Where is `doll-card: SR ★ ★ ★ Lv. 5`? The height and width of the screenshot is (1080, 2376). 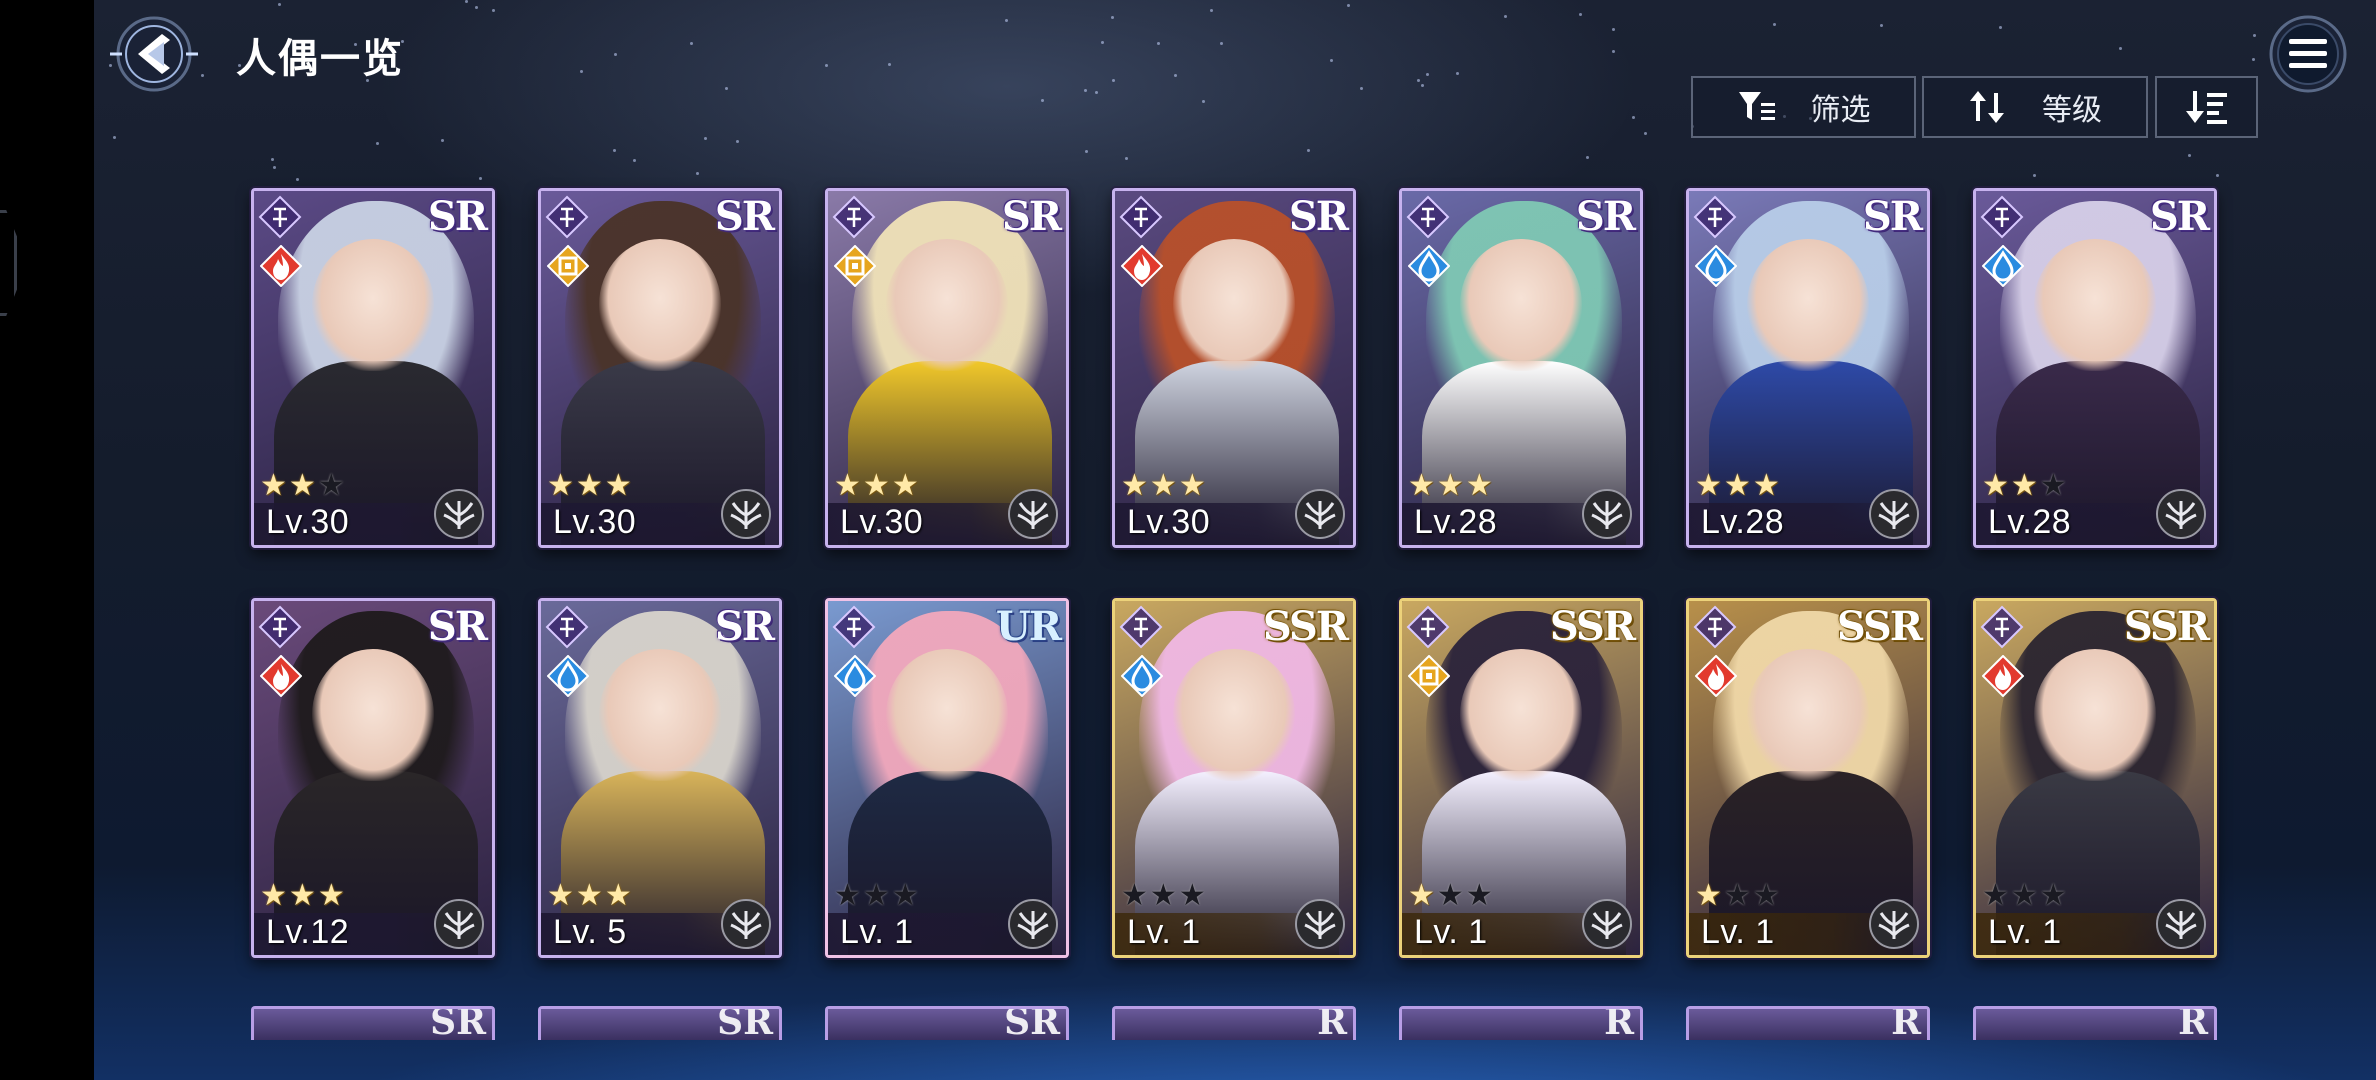 doll-card: SR ★ ★ ★ Lv. 5 is located at coordinates (660, 778).